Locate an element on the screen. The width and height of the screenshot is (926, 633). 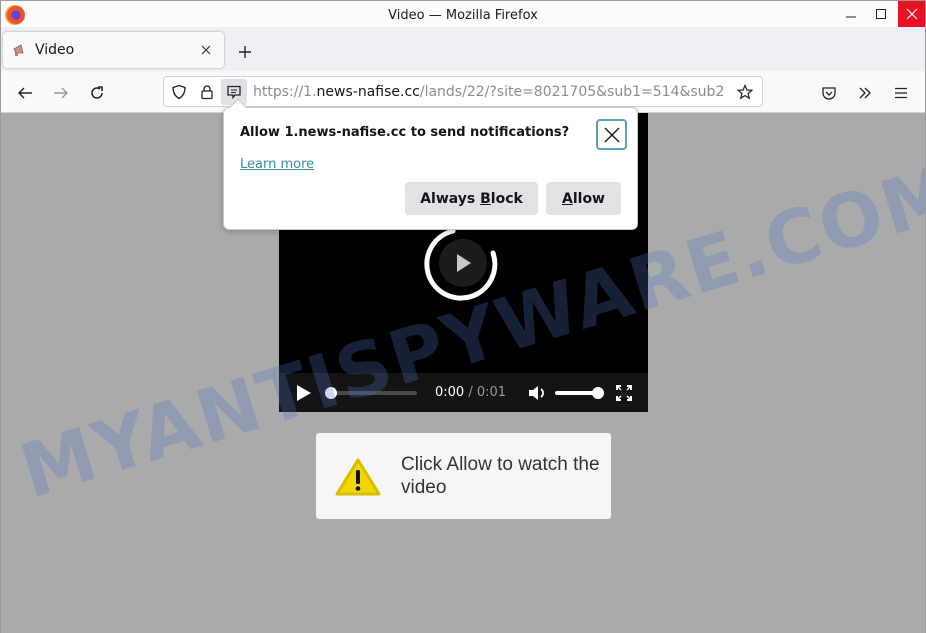
window-title: Video — Mozilla Firefox is located at coordinates (463, 15).